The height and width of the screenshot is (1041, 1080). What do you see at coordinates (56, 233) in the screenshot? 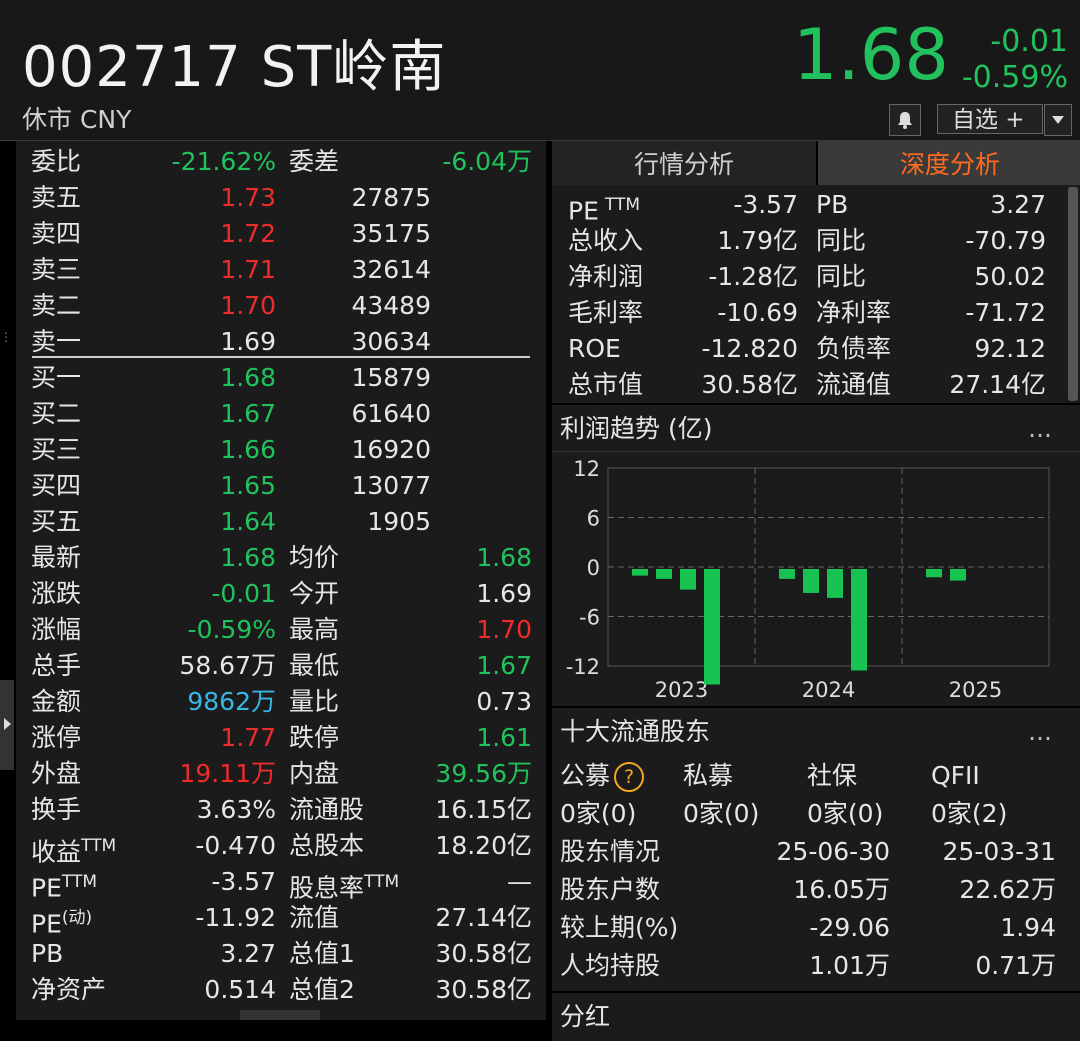
I see `ask-label: 卖四` at bounding box center [56, 233].